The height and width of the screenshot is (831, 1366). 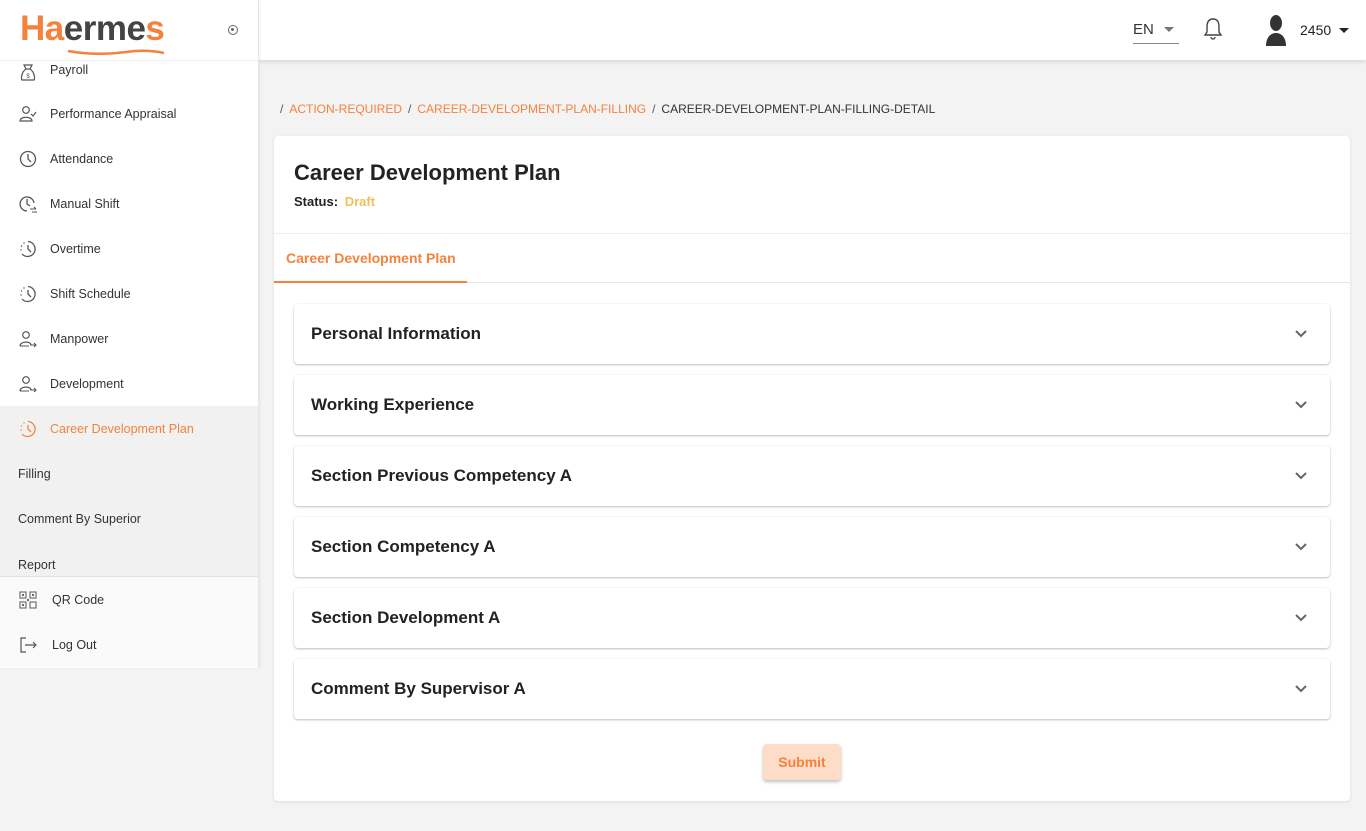 What do you see at coordinates (427, 172) in the screenshot?
I see `page-title: Career Development Plan` at bounding box center [427, 172].